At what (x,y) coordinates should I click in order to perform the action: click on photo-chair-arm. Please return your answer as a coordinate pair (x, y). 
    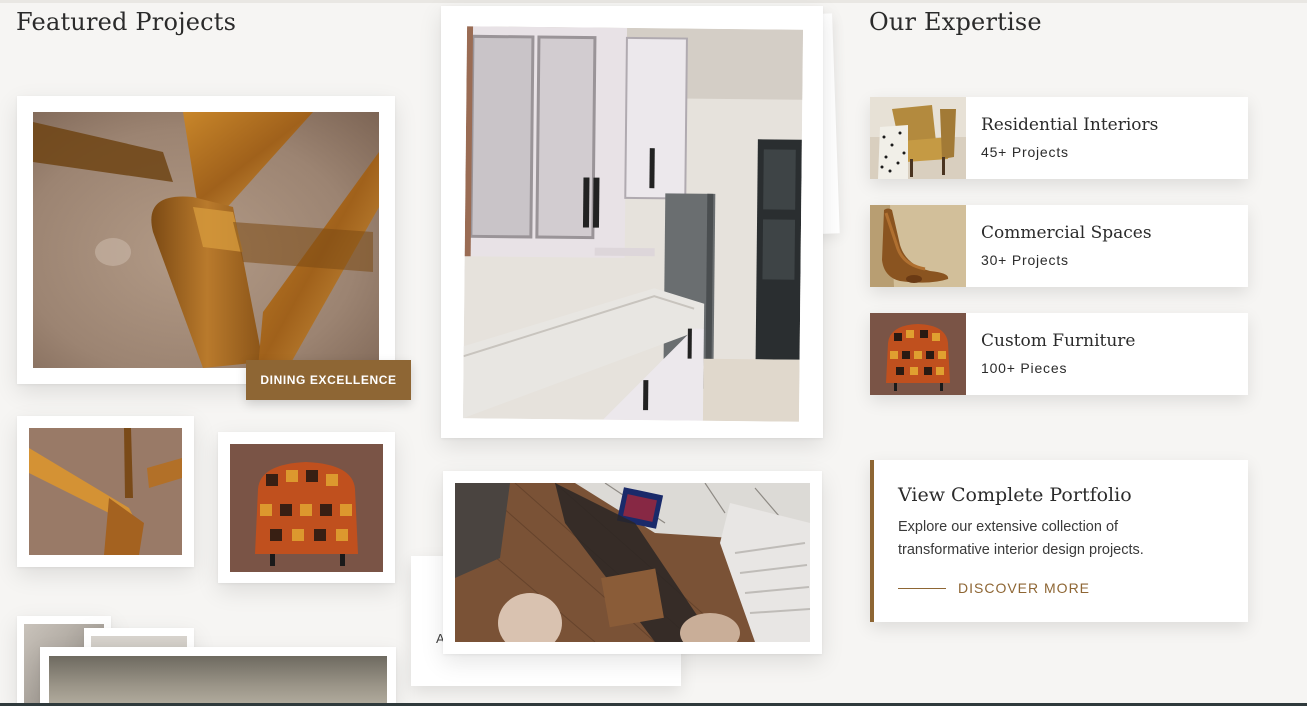
    Looking at the image, I should click on (105, 491).